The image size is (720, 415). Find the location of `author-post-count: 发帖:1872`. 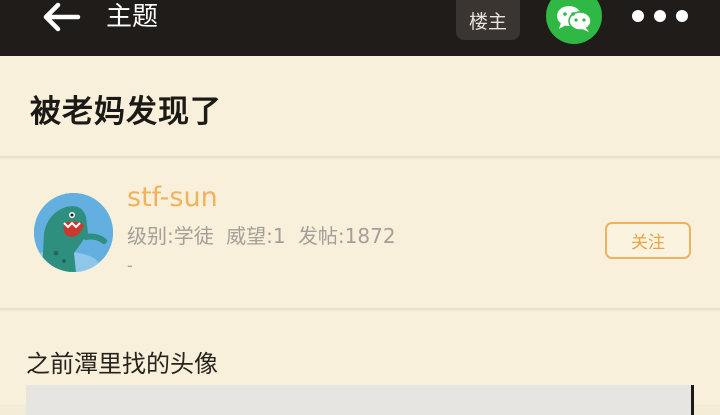

author-post-count: 发帖:1872 is located at coordinates (346, 236).